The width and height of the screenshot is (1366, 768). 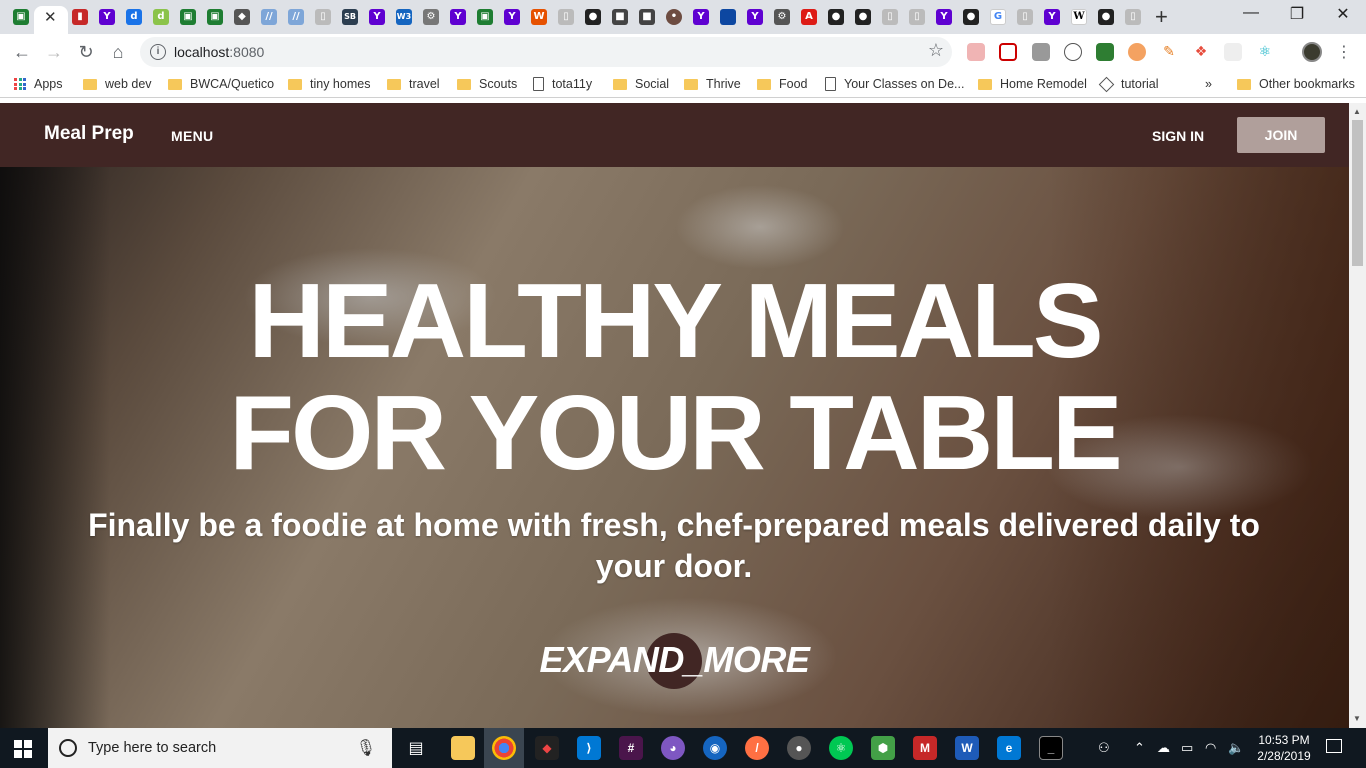 What do you see at coordinates (188, 17) in the screenshot?
I see `tab-android2: ▣` at bounding box center [188, 17].